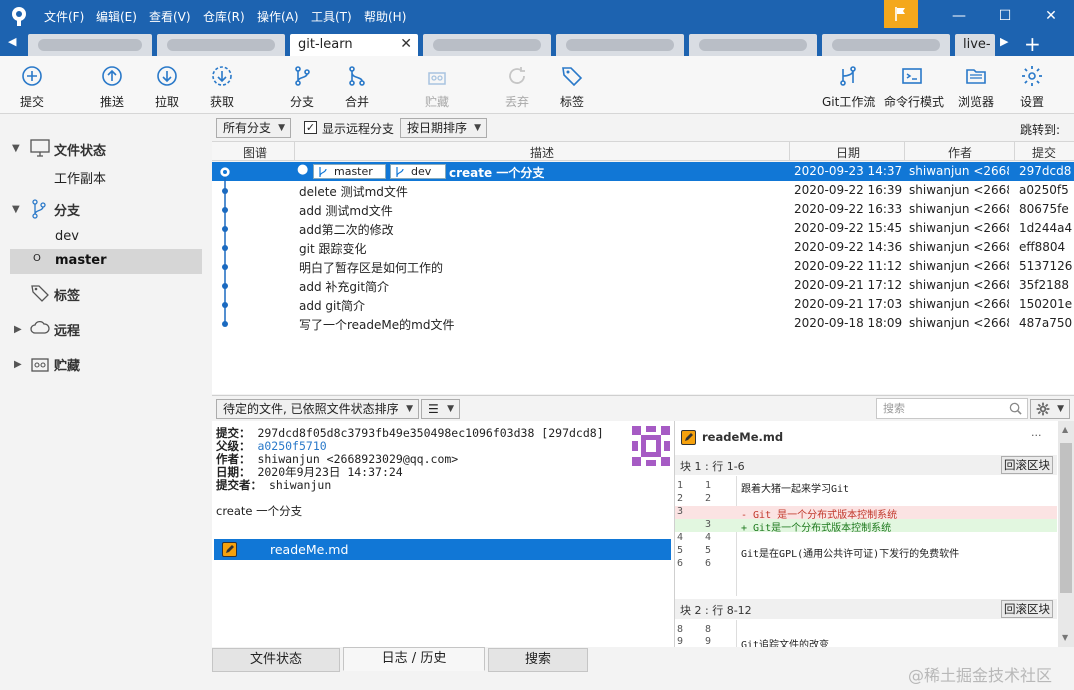  What do you see at coordinates (255, 152) in the screenshot?
I see `column-graph: 图谱` at bounding box center [255, 152].